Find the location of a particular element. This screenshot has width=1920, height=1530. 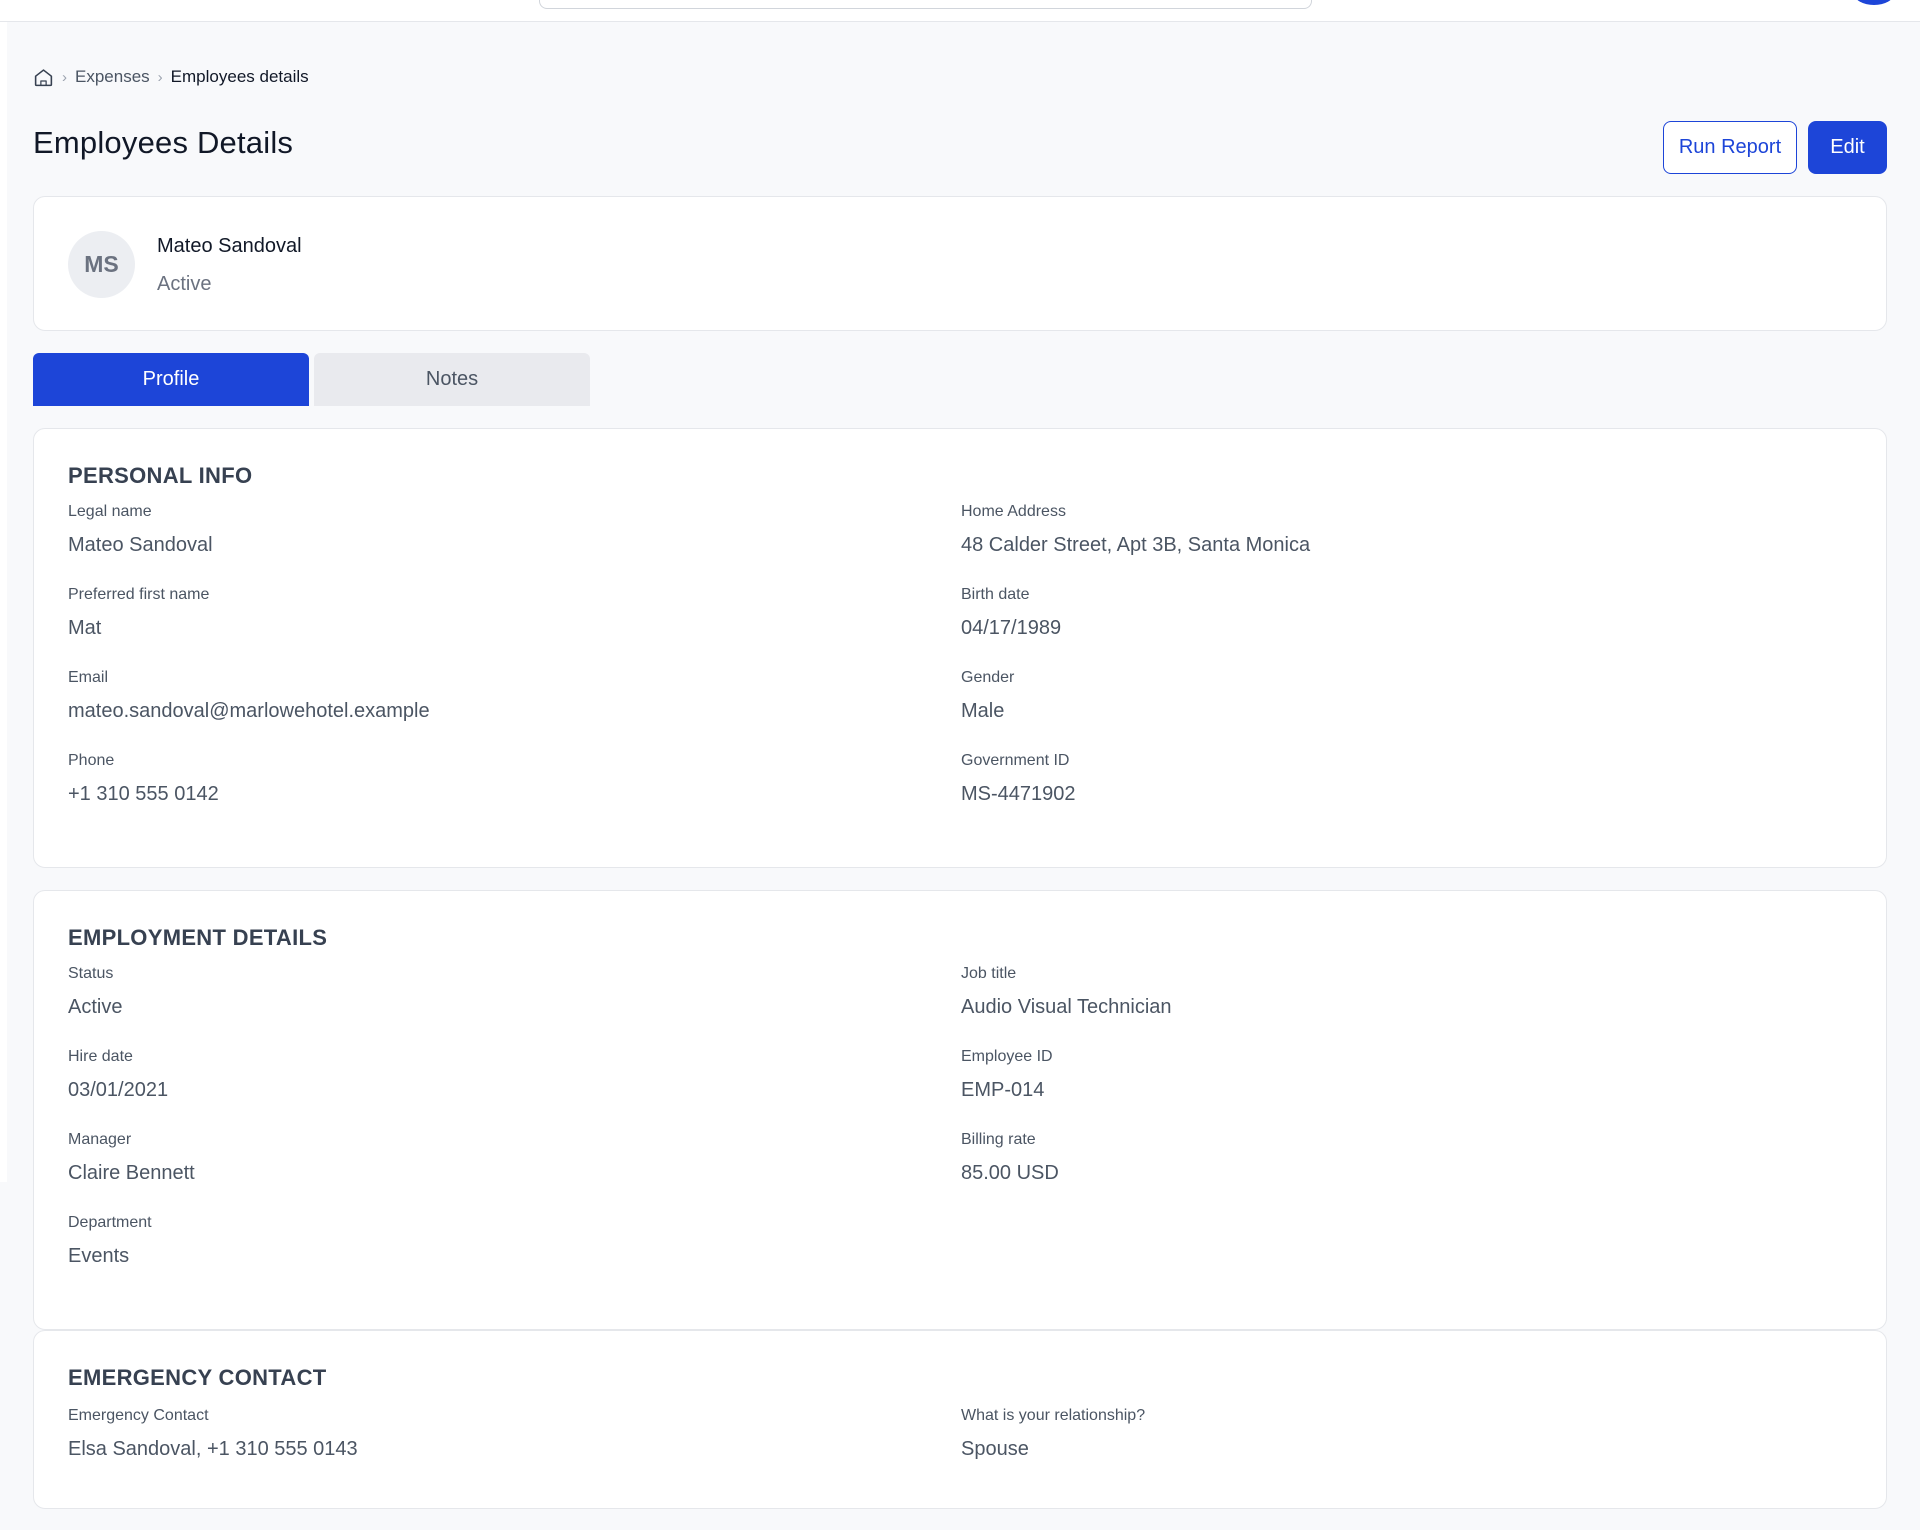

field-status: Status Active is located at coordinates (514, 1004).